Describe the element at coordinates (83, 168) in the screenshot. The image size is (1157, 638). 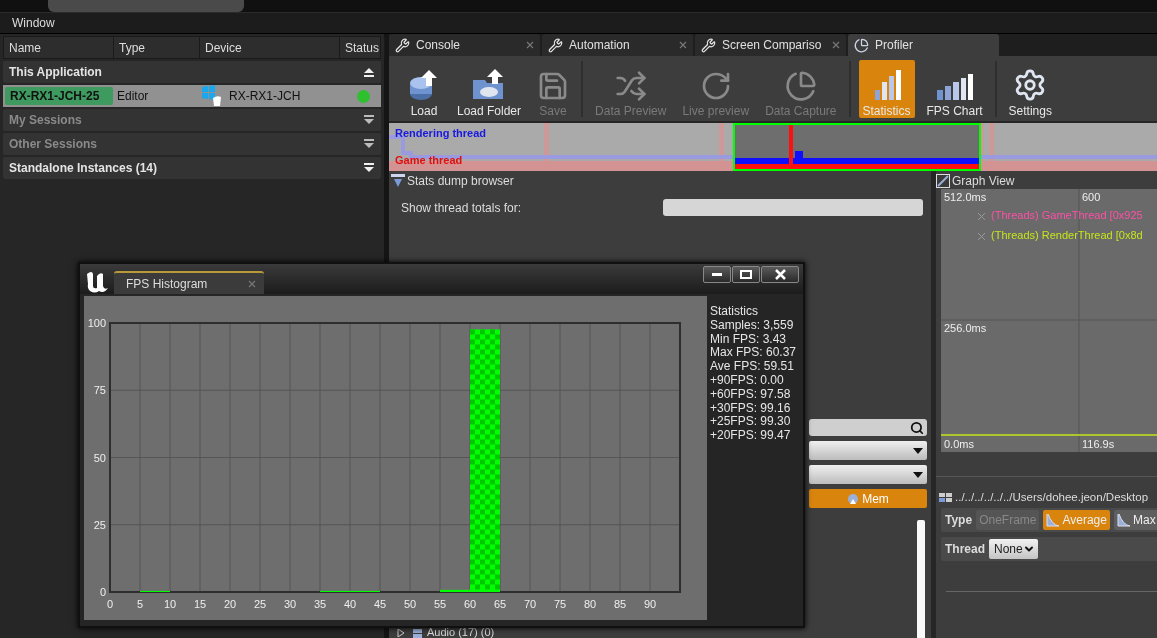
I see `group-title: Standalone Instances (14)` at that location.